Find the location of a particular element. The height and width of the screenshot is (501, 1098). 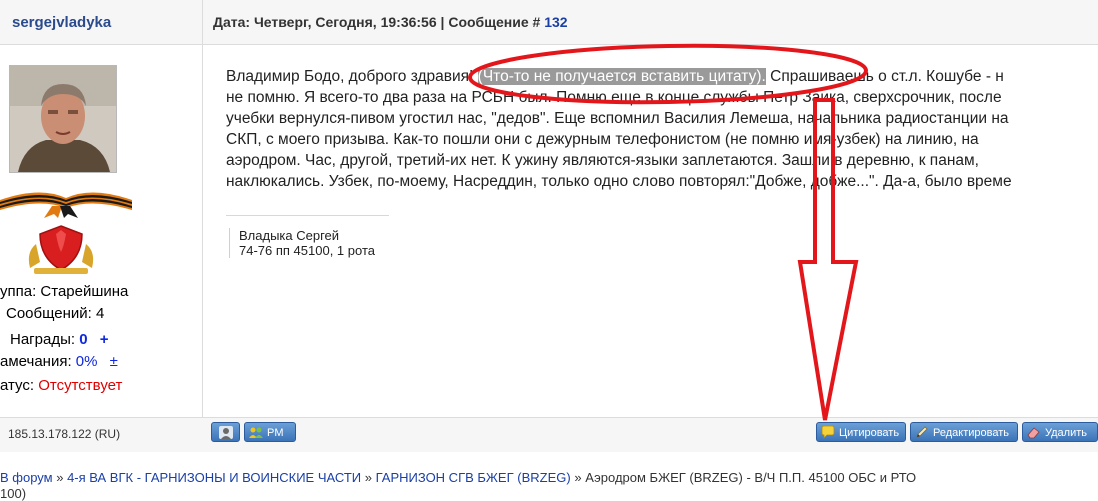

signature: Владыка Сергей 74-76 пп 45100, 1 рота is located at coordinates (302, 243).